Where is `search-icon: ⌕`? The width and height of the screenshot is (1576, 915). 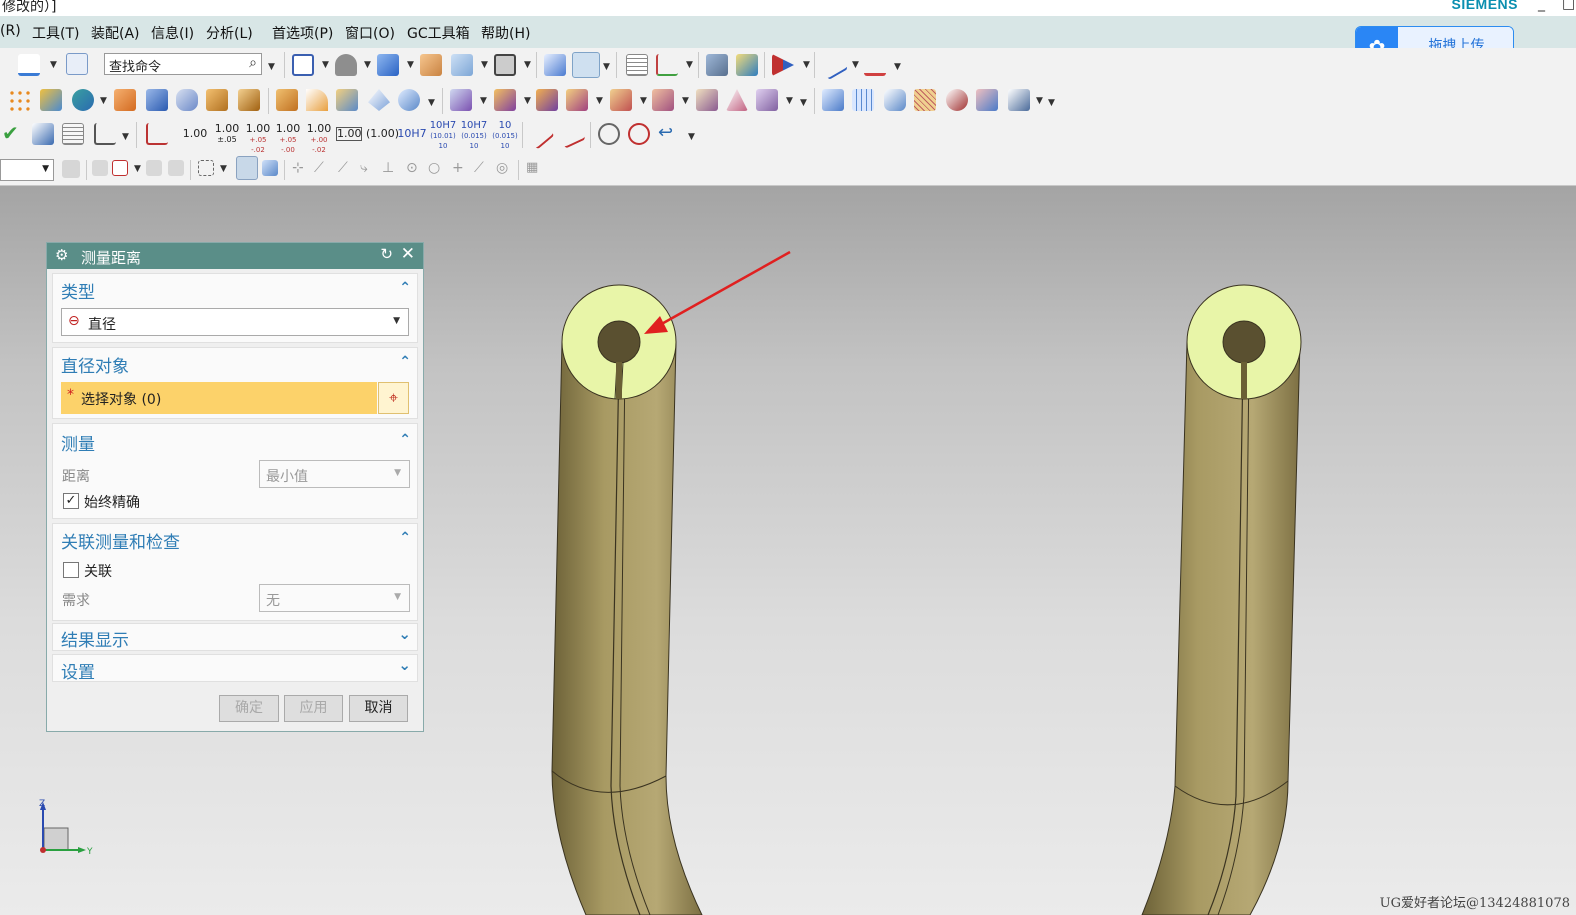
search-icon: ⌕ is located at coordinates (253, 63).